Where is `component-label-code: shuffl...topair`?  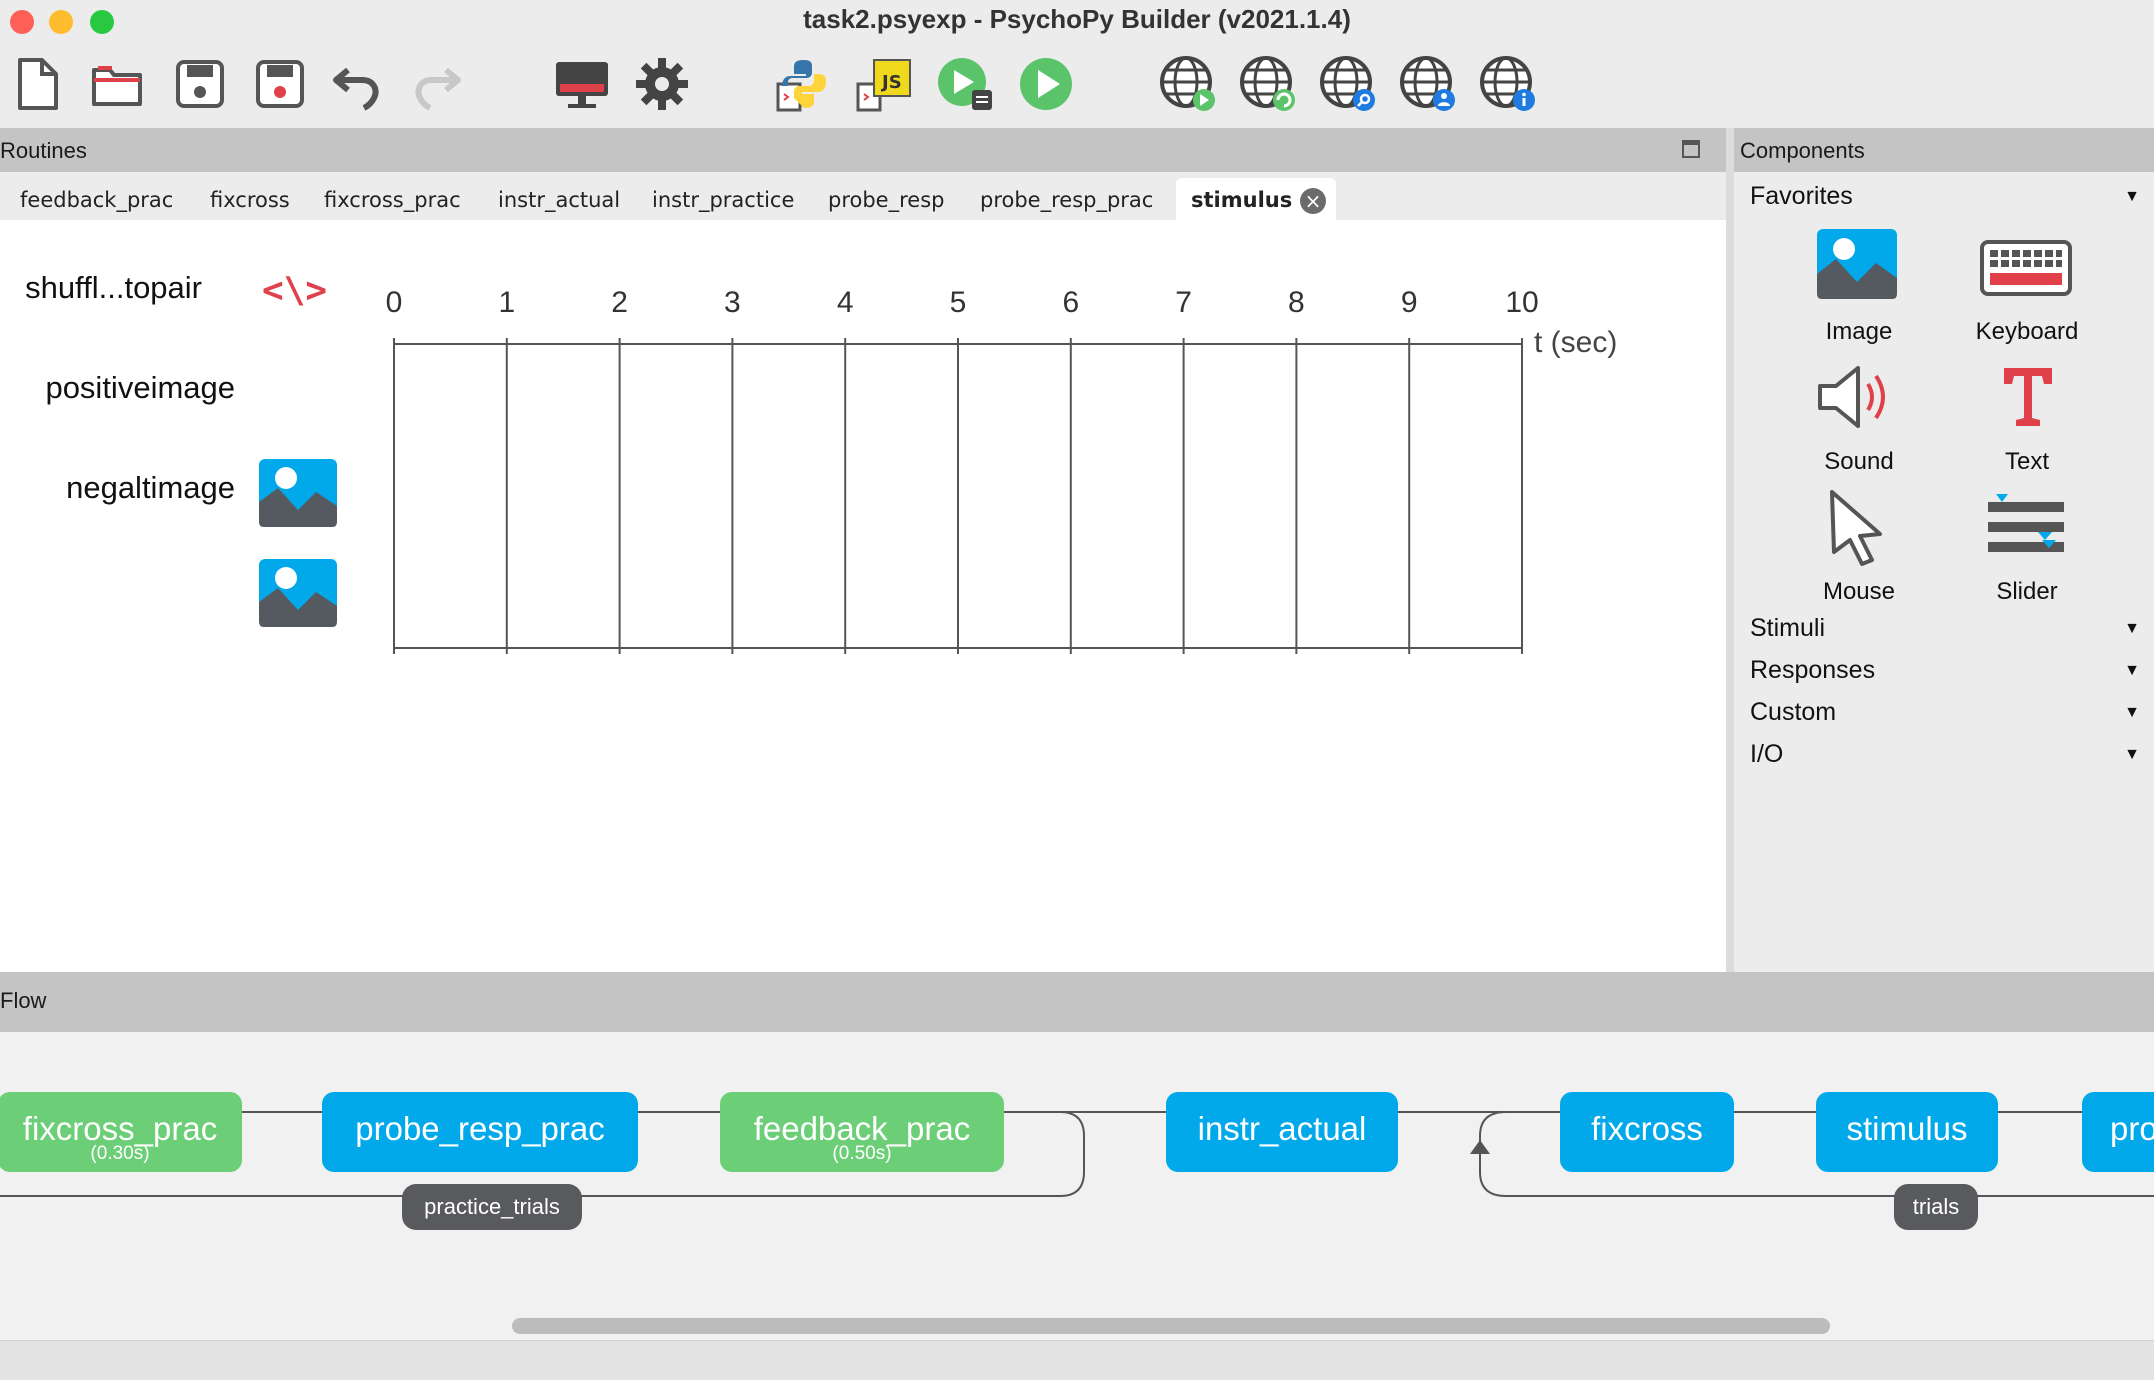
component-label-code: shuffl...topair is located at coordinates (101, 288).